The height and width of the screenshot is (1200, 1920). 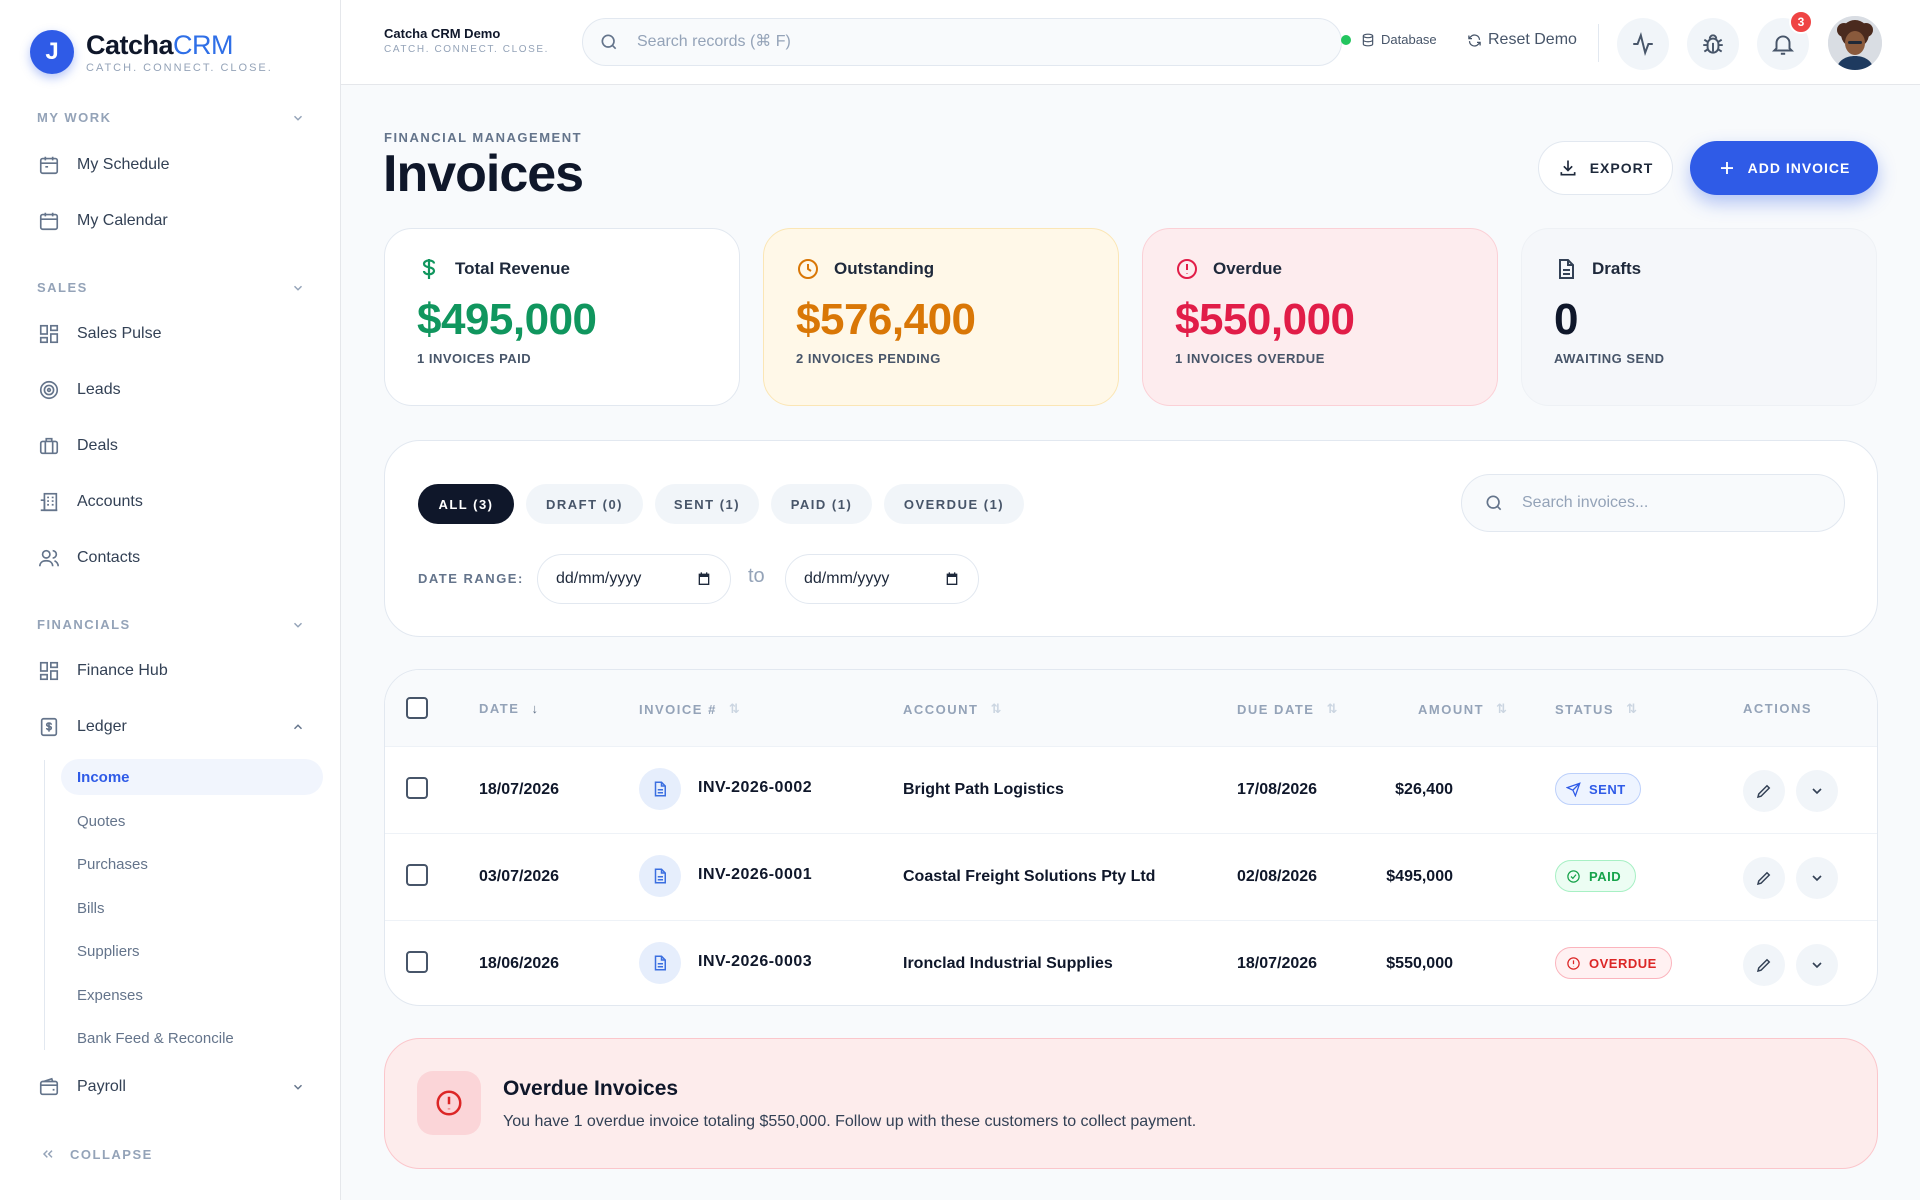 I want to click on sidebar-sub-suppliers: Suppliers, so click(x=192, y=951).